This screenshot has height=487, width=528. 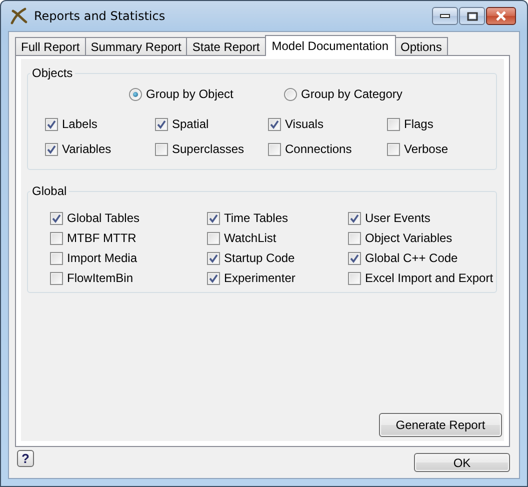 I want to click on checkbox-label: Object Variables, so click(x=408, y=238).